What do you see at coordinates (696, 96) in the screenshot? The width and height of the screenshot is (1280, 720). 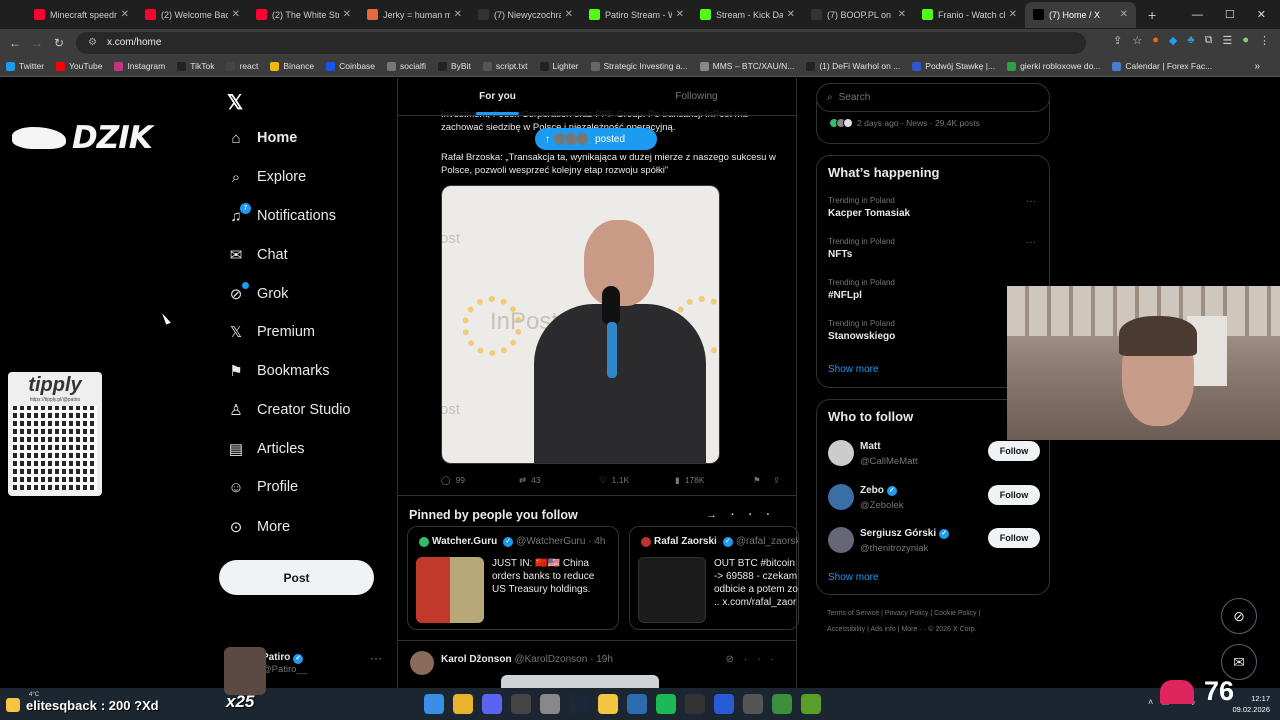 I see `tab-following: Following` at bounding box center [696, 96].